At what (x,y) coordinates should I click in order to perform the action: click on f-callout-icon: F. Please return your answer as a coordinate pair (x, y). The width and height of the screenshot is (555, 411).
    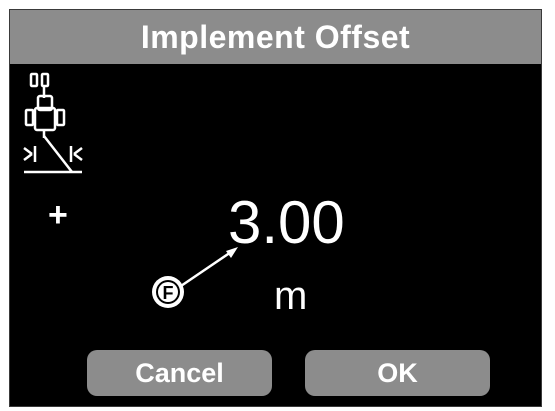
    Looking at the image, I should click on (195, 277).